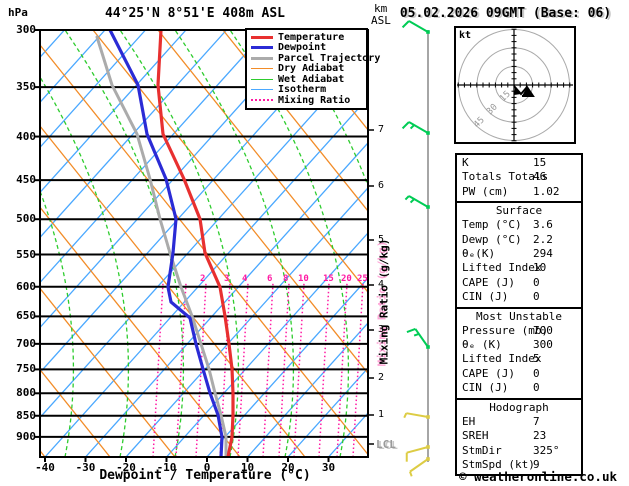 The height and width of the screenshot is (486, 629). Describe the element at coordinates (45, 467) in the screenshot. I see `temp-tick-label: -40` at that location.